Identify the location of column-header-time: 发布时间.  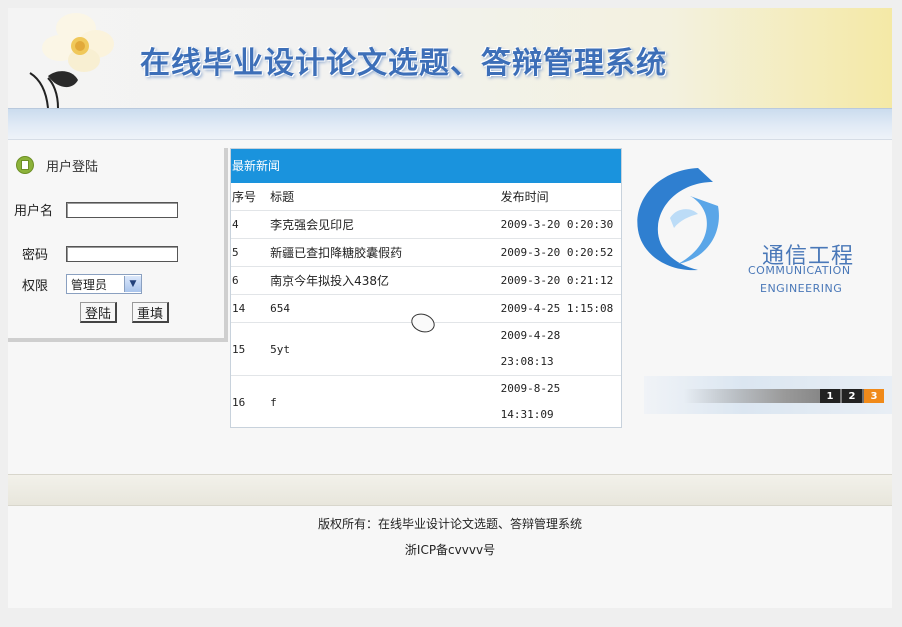
(560, 197).